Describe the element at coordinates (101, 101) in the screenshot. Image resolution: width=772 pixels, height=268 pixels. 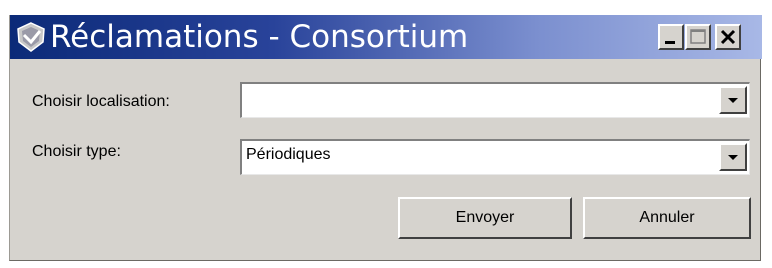
I see `location-label: Choisir localisation:` at that location.